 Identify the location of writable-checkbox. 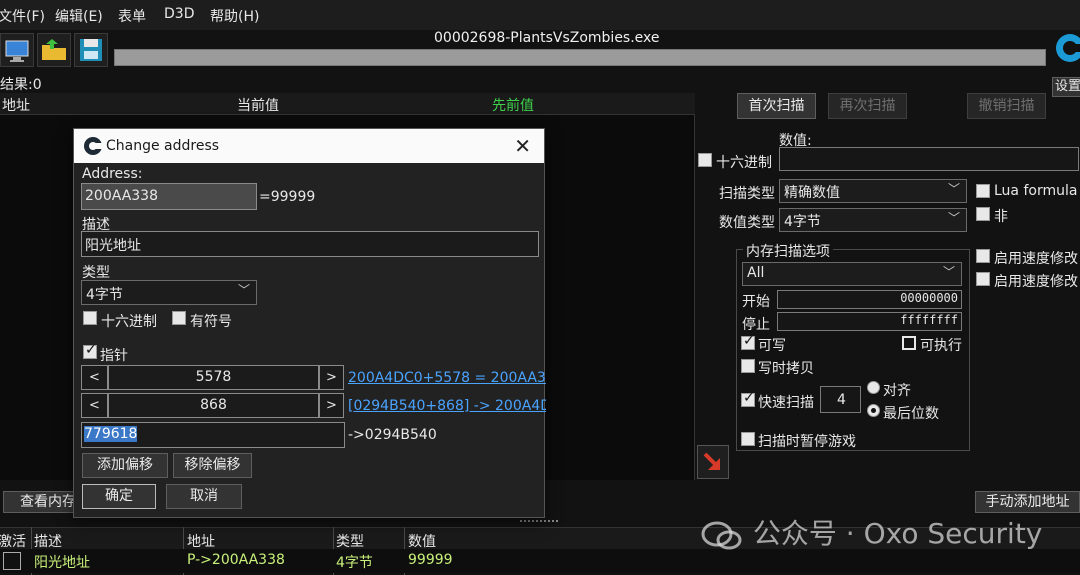
(748, 341).